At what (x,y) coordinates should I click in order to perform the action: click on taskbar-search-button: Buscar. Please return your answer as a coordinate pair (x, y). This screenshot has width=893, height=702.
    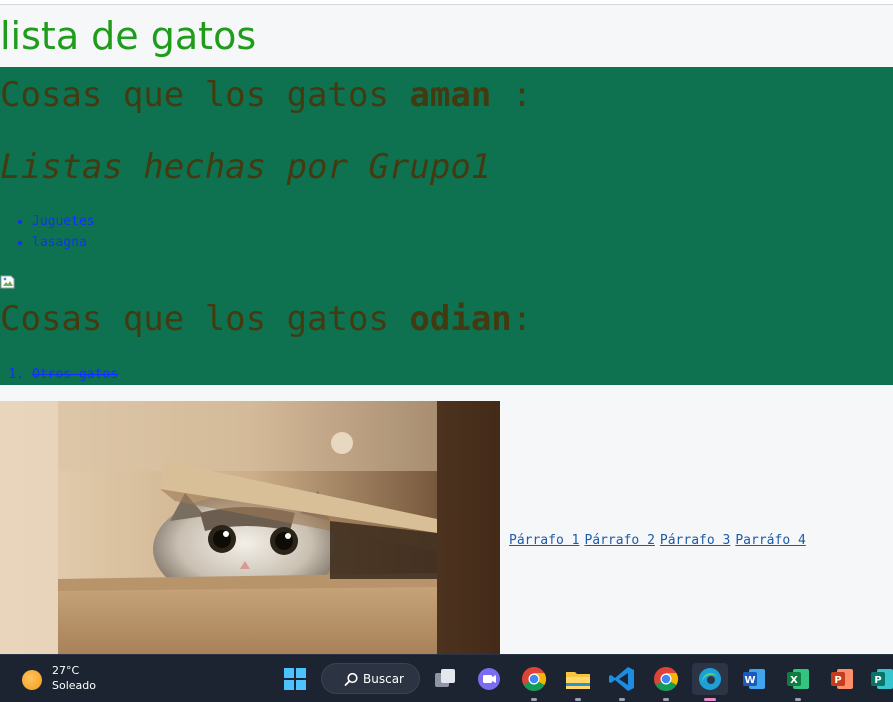
    Looking at the image, I should click on (370, 678).